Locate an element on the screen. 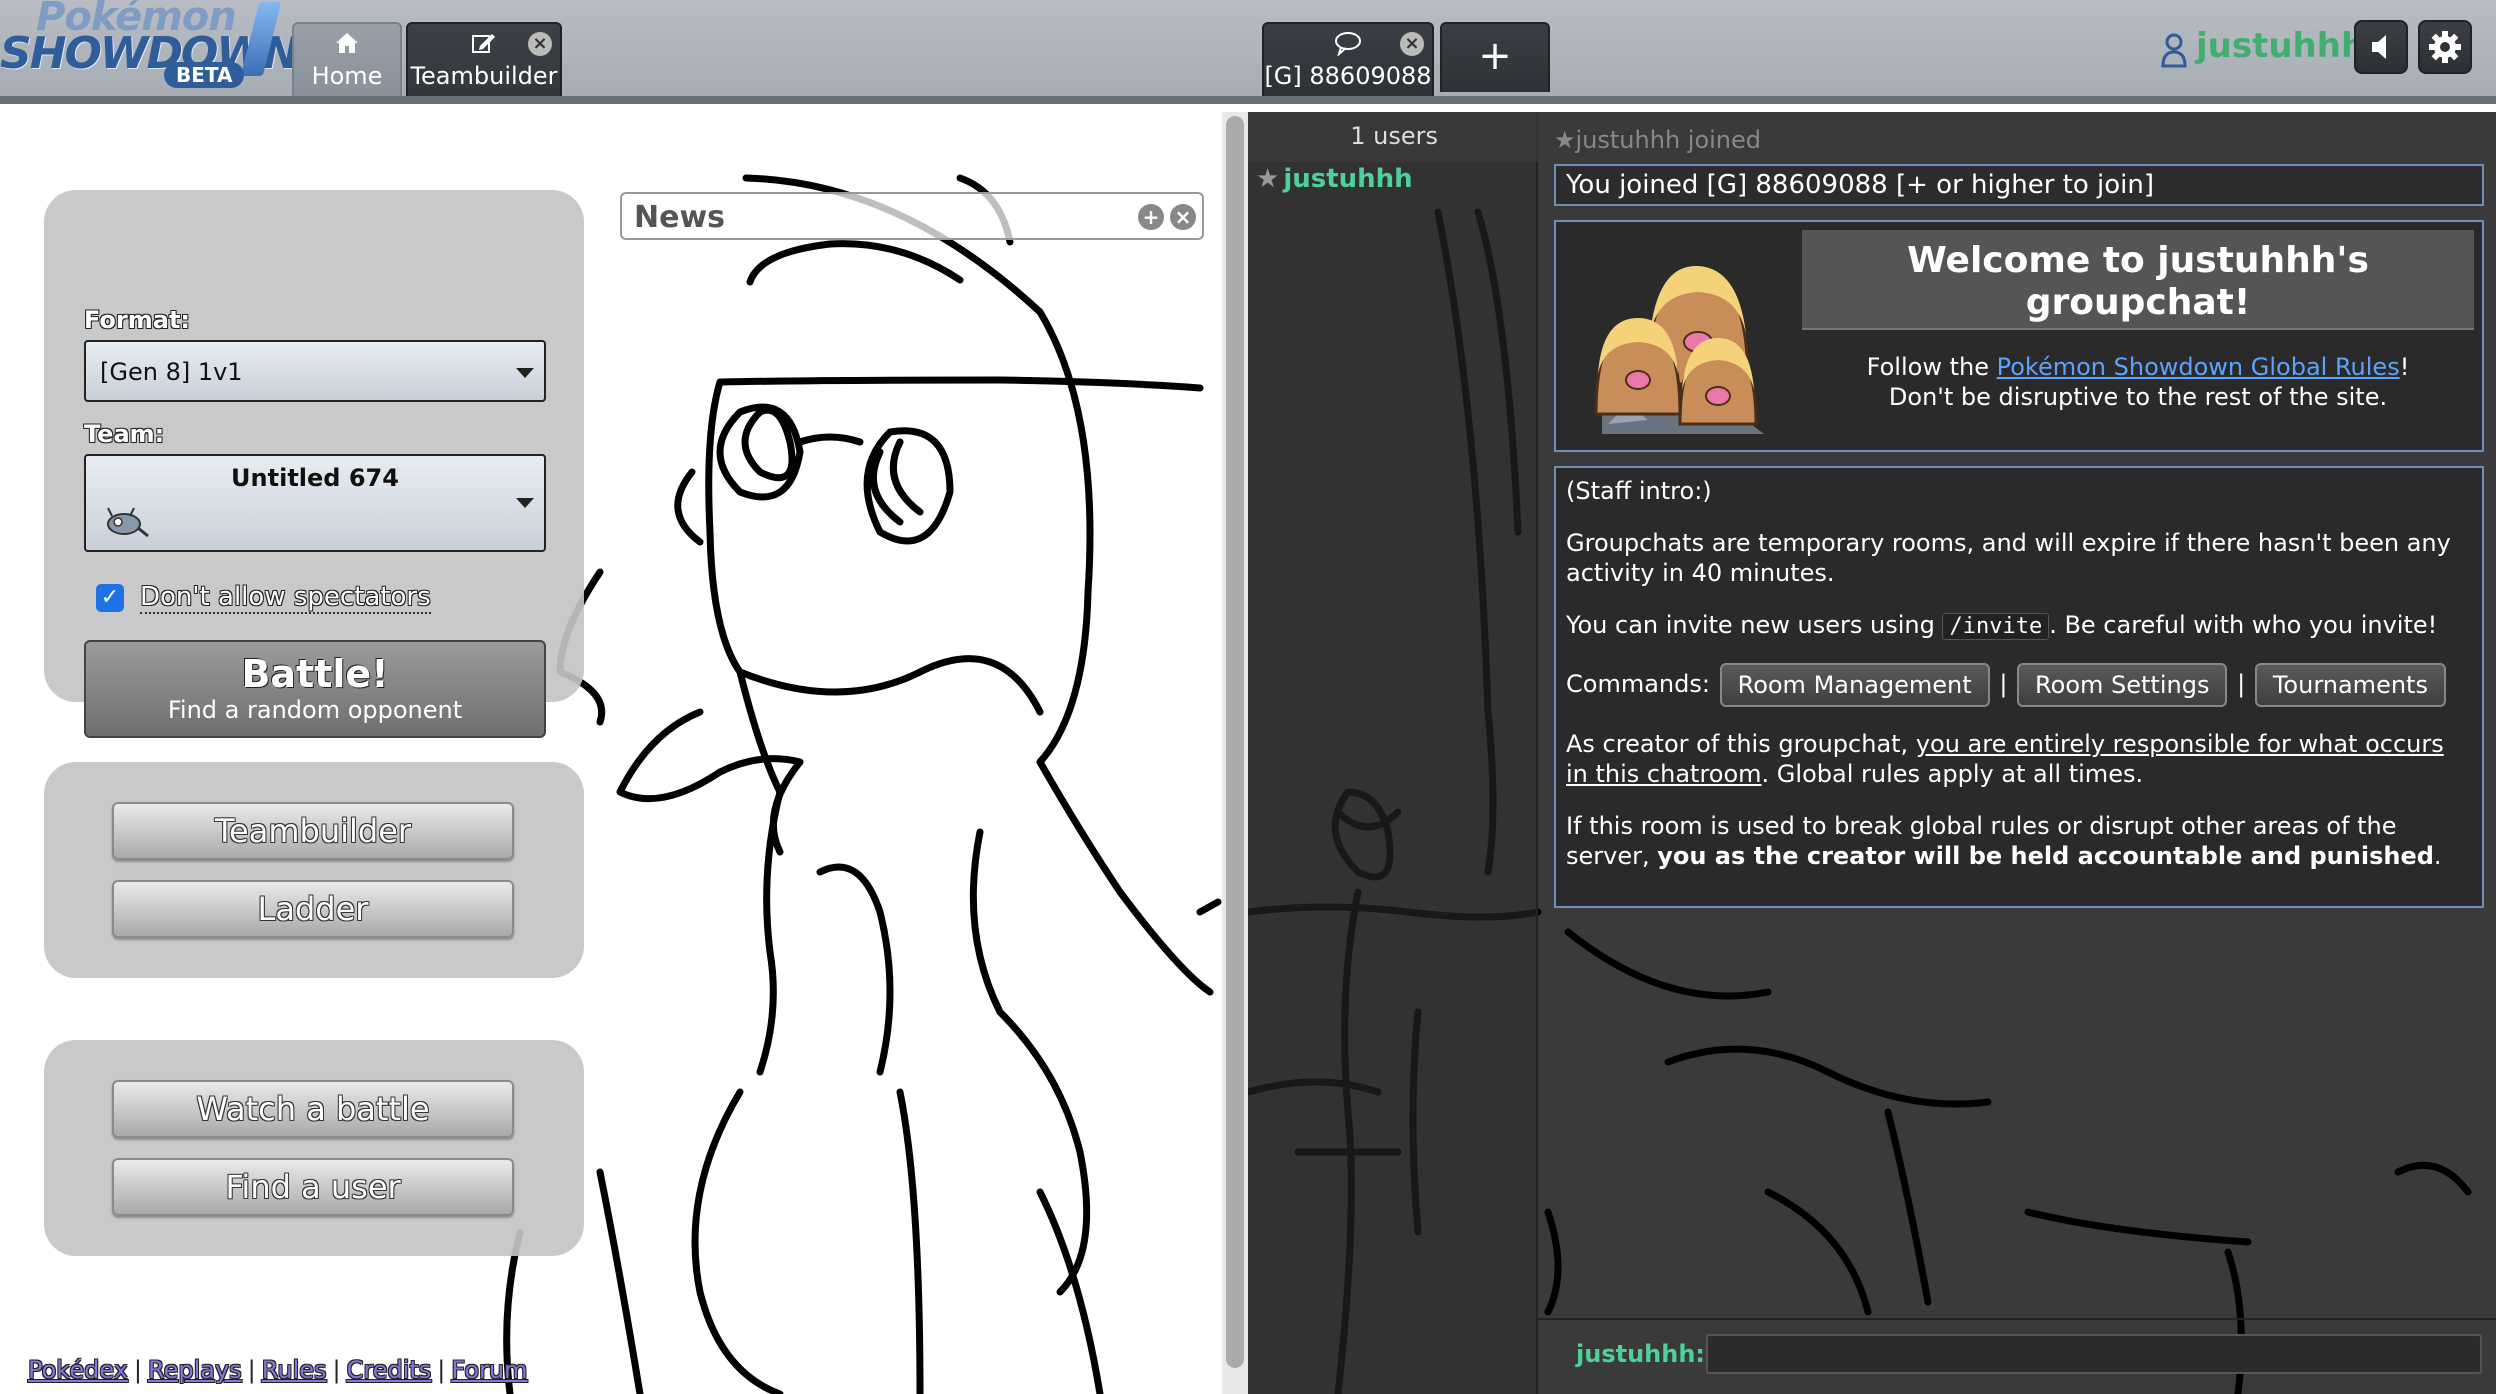 This screenshot has height=1394, width=2496. team-value: Untitled 674 is located at coordinates (315, 478).